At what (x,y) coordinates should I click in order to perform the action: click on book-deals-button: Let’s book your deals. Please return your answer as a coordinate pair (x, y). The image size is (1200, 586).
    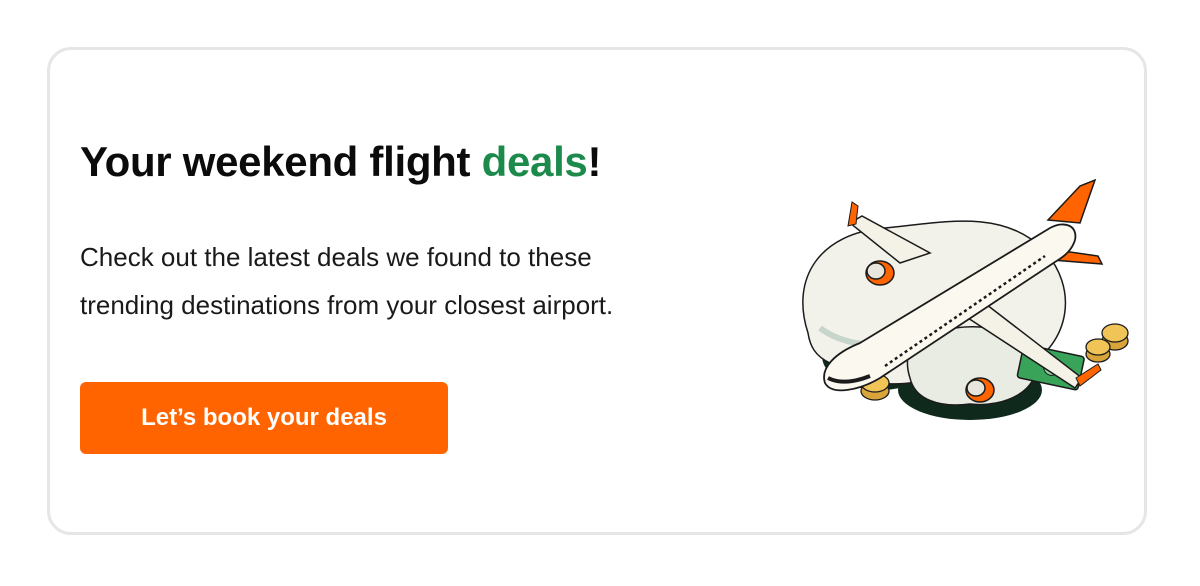
    Looking at the image, I should click on (264, 418).